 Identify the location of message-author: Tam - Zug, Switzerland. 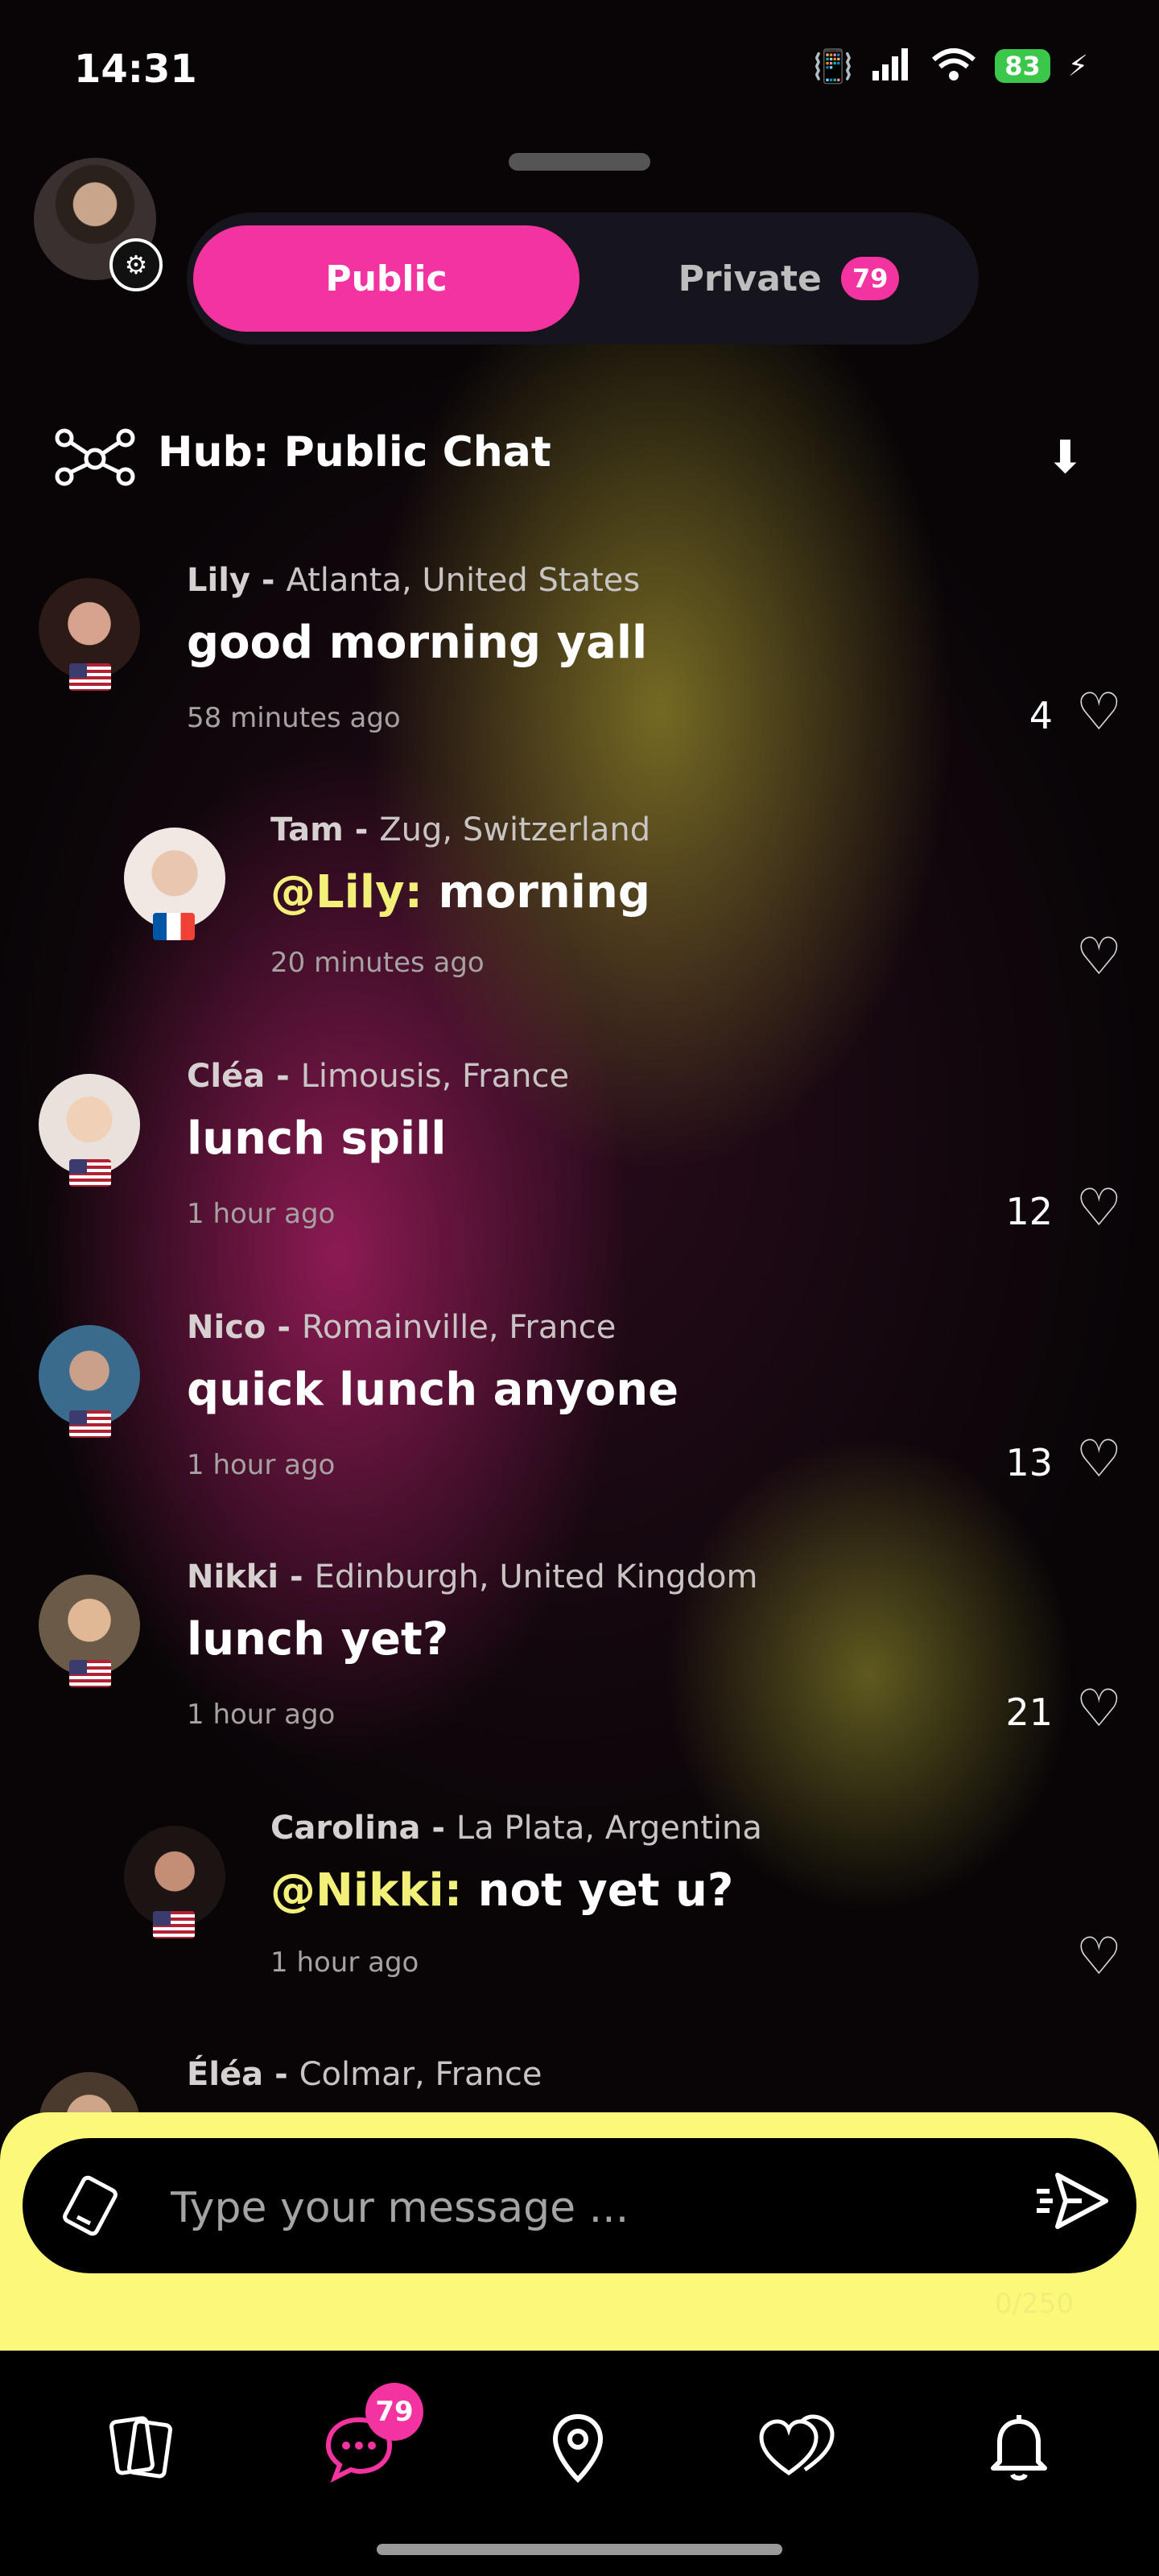
(461, 829).